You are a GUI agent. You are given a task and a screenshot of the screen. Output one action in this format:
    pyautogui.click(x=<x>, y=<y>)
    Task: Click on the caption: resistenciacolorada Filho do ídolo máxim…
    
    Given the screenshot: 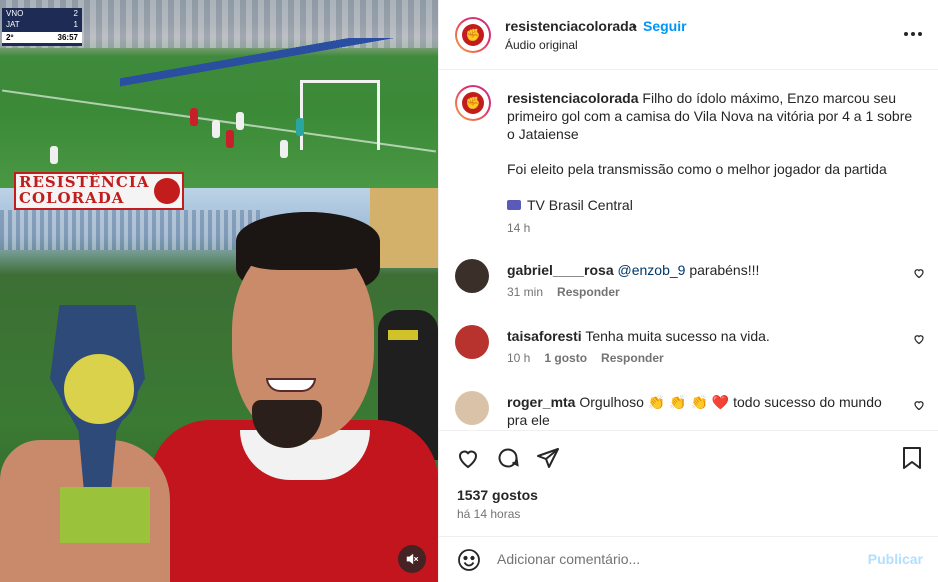 What is the action you would take?
    pyautogui.click(x=712, y=116)
    